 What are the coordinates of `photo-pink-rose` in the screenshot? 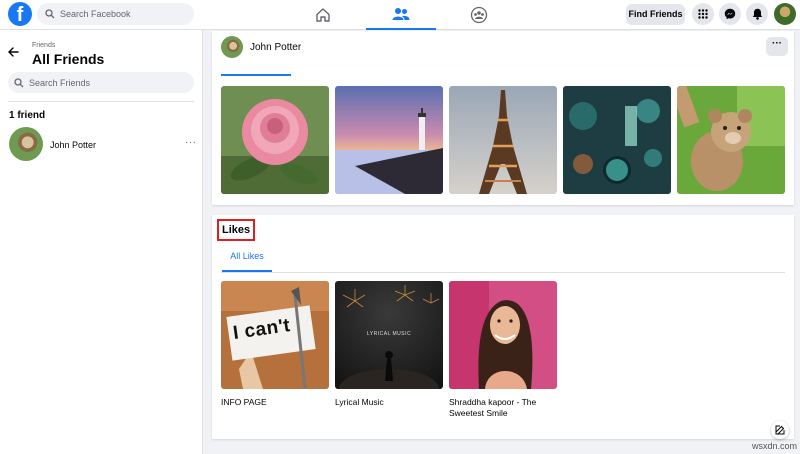 It's located at (275, 140).